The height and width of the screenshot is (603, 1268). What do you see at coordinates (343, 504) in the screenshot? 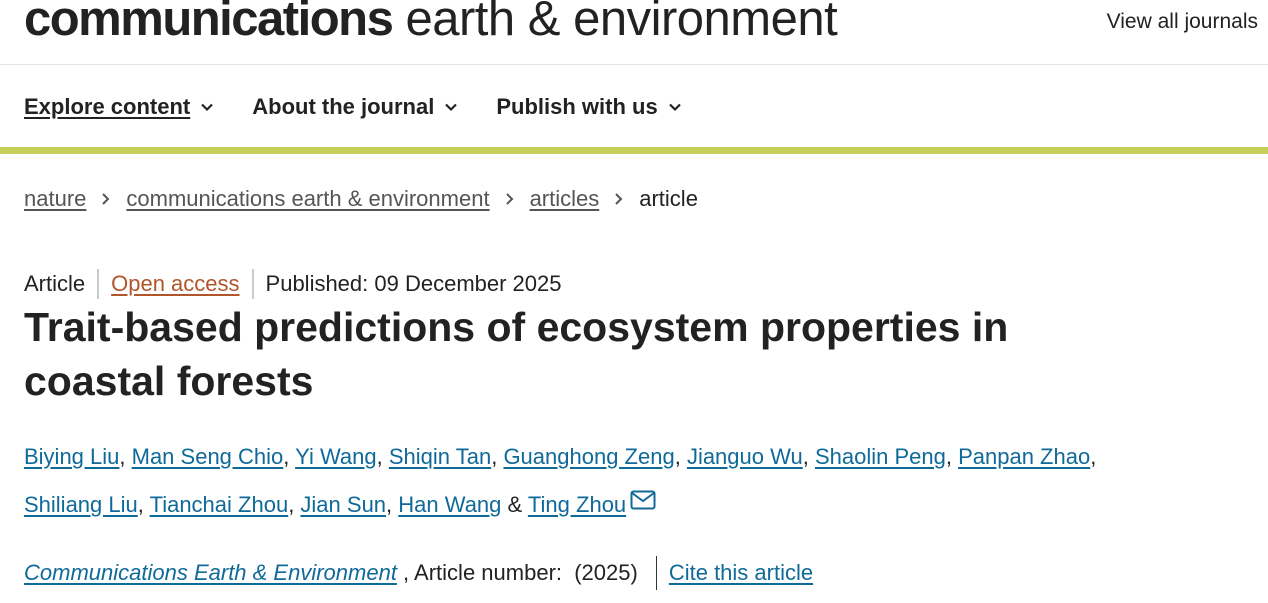
I see `author-link: Jian Sun` at bounding box center [343, 504].